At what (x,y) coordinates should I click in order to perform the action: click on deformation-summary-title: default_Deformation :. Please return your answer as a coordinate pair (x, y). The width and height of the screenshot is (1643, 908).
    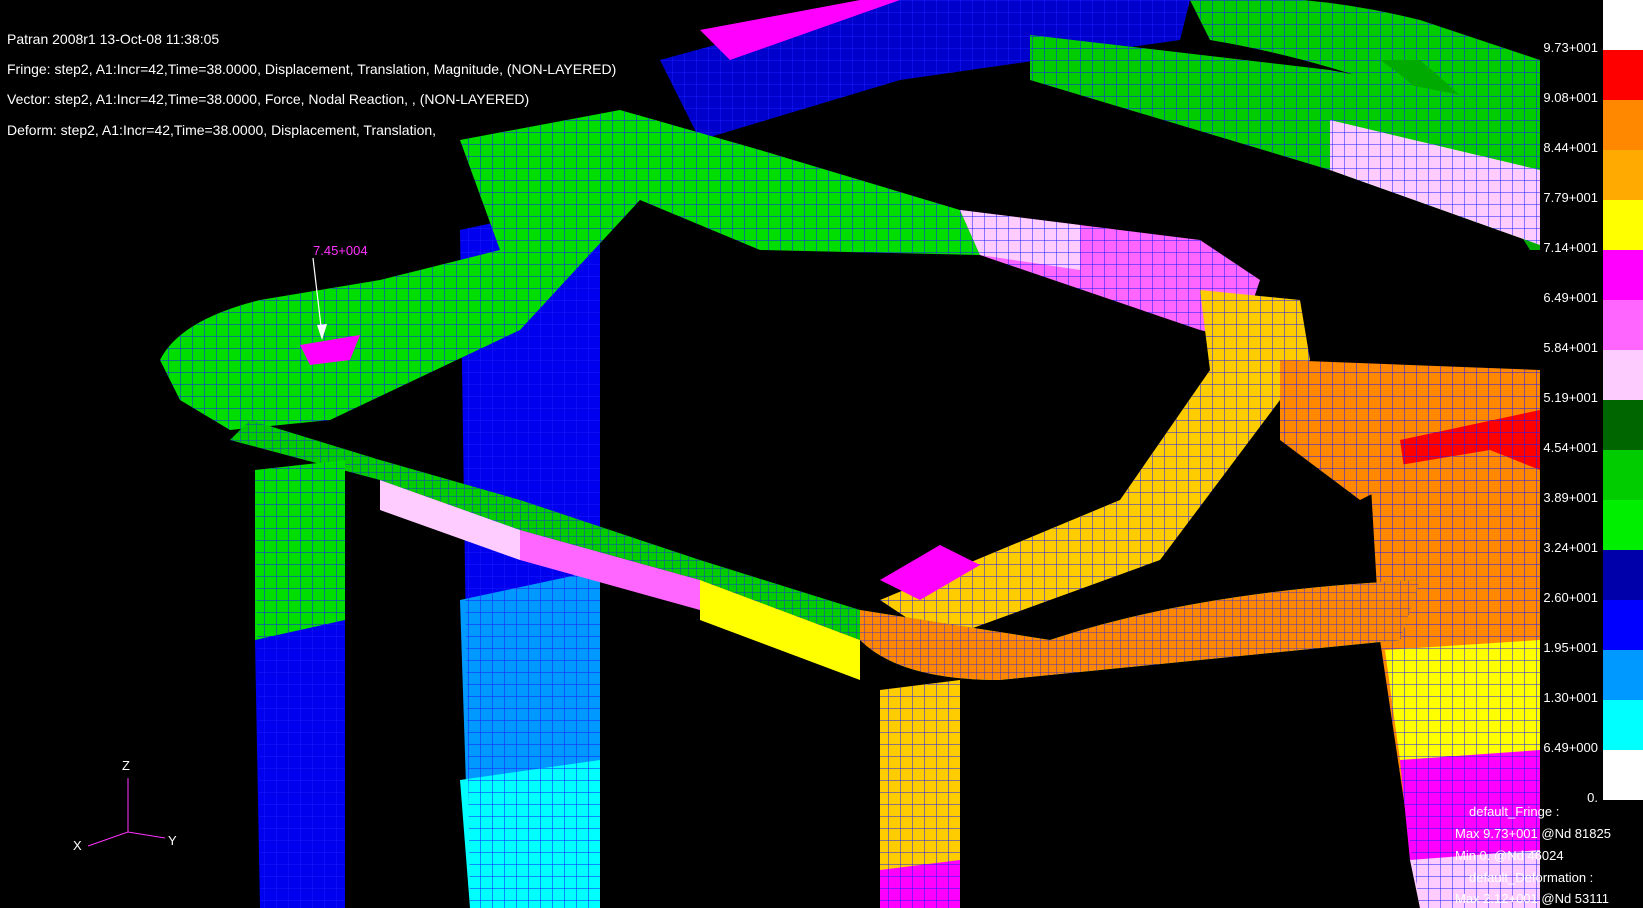
    Looking at the image, I should click on (1531, 877).